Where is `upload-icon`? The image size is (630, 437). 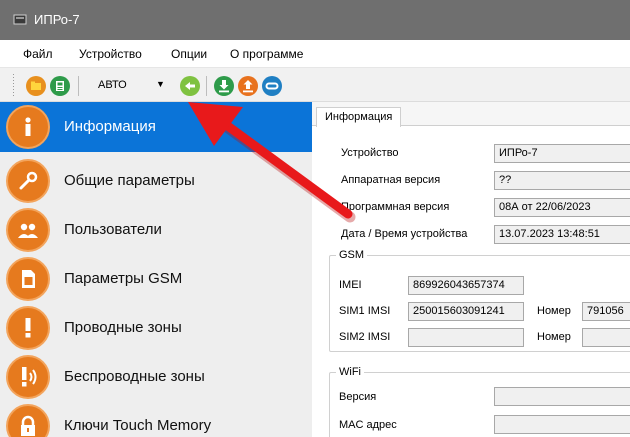 upload-icon is located at coordinates (248, 86).